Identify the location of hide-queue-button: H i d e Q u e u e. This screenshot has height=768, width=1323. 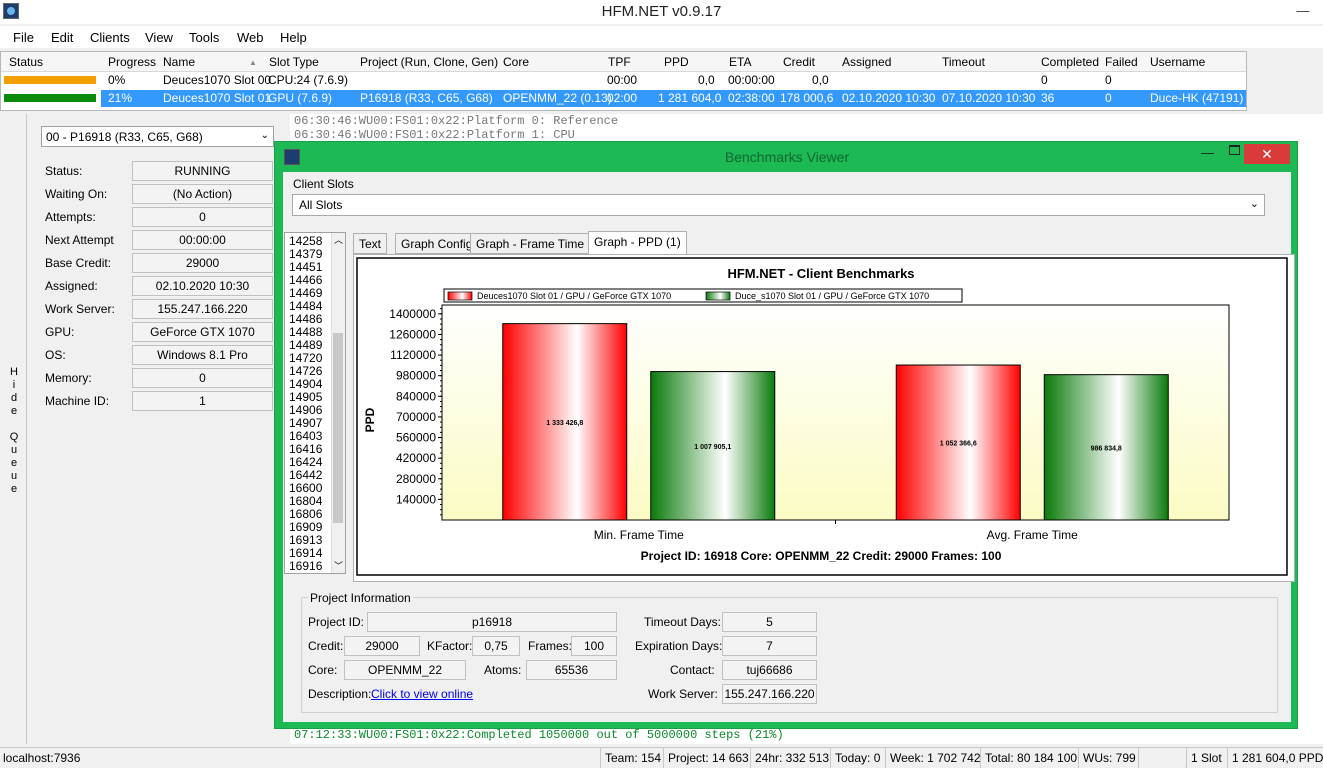
(13, 429).